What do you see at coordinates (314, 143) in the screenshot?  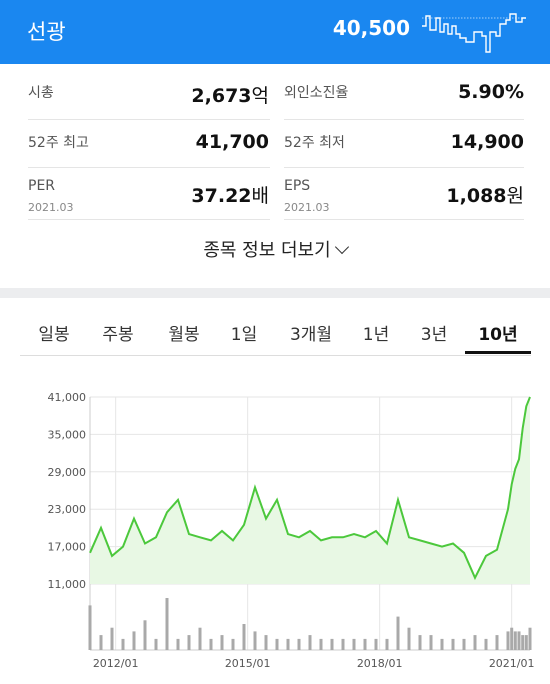 I see `low-52w-label: 52주 최저` at bounding box center [314, 143].